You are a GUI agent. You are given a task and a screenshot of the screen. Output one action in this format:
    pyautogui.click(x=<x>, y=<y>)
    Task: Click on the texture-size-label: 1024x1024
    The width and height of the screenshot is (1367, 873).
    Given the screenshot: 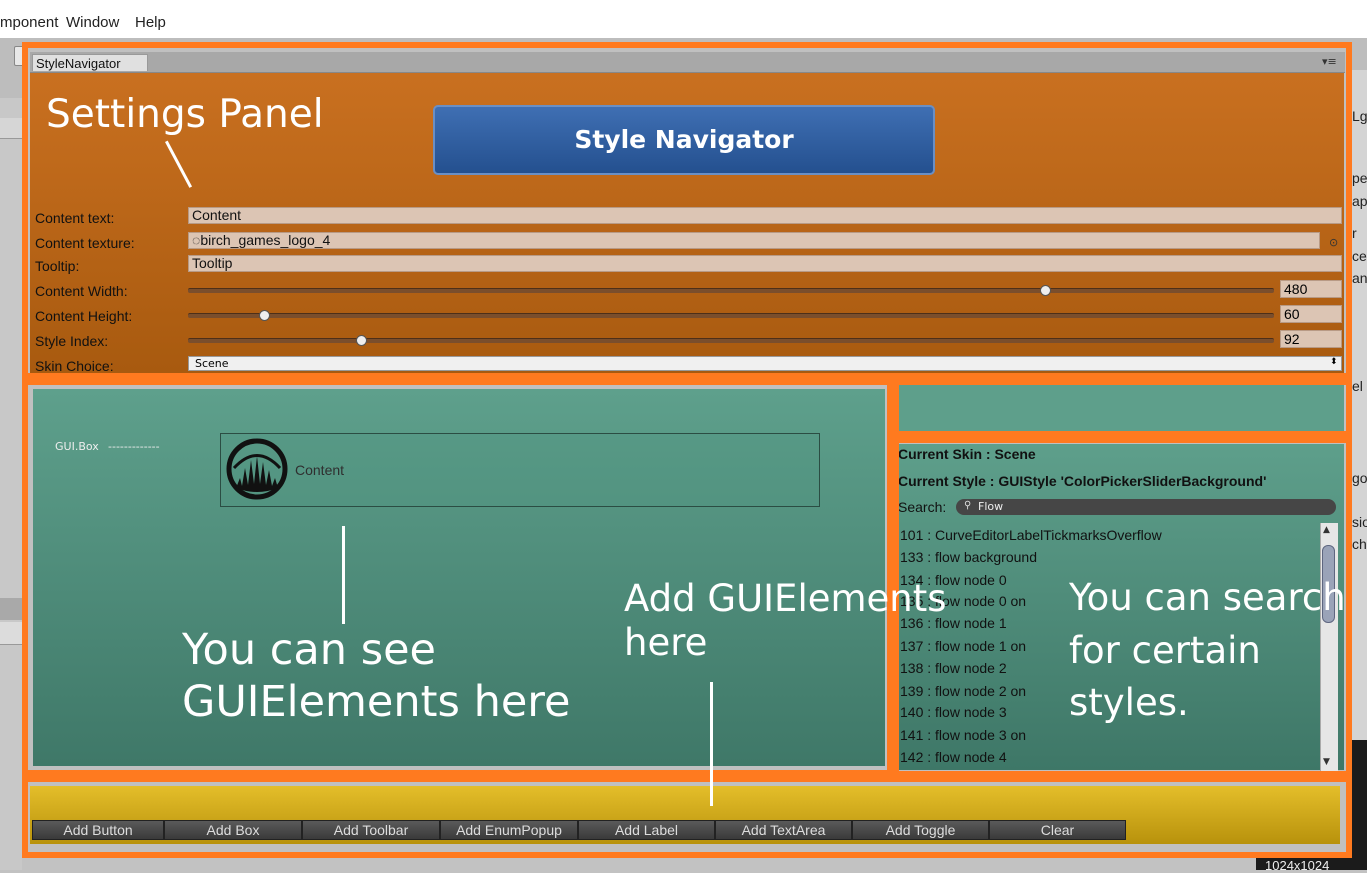 What is the action you would take?
    pyautogui.click(x=1297, y=865)
    